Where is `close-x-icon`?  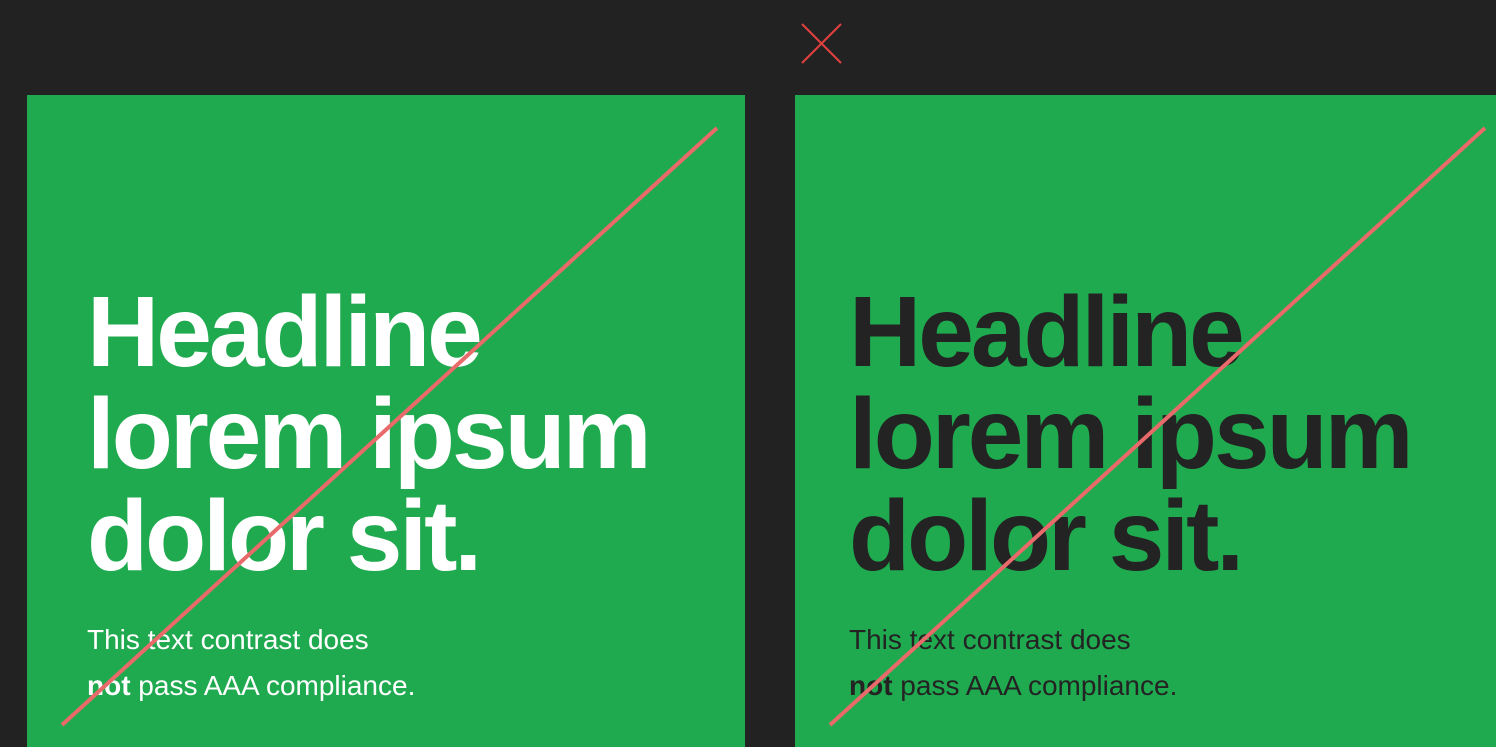 close-x-icon is located at coordinates (821, 43).